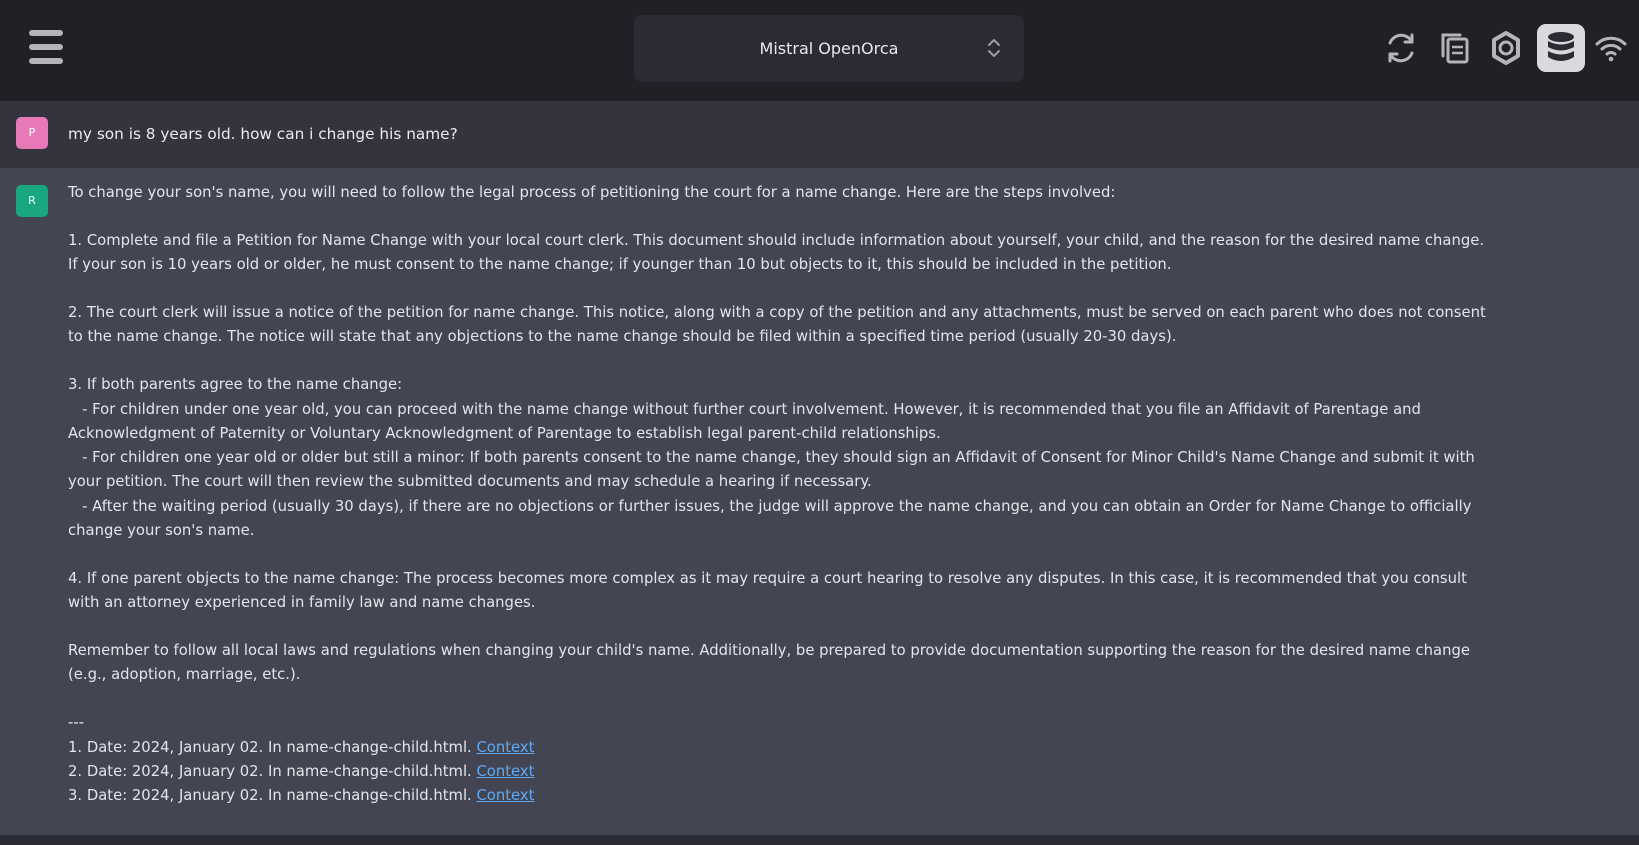 This screenshot has height=845, width=1639. I want to click on top-bar: Mistral OpenOrca, so click(819, 50).